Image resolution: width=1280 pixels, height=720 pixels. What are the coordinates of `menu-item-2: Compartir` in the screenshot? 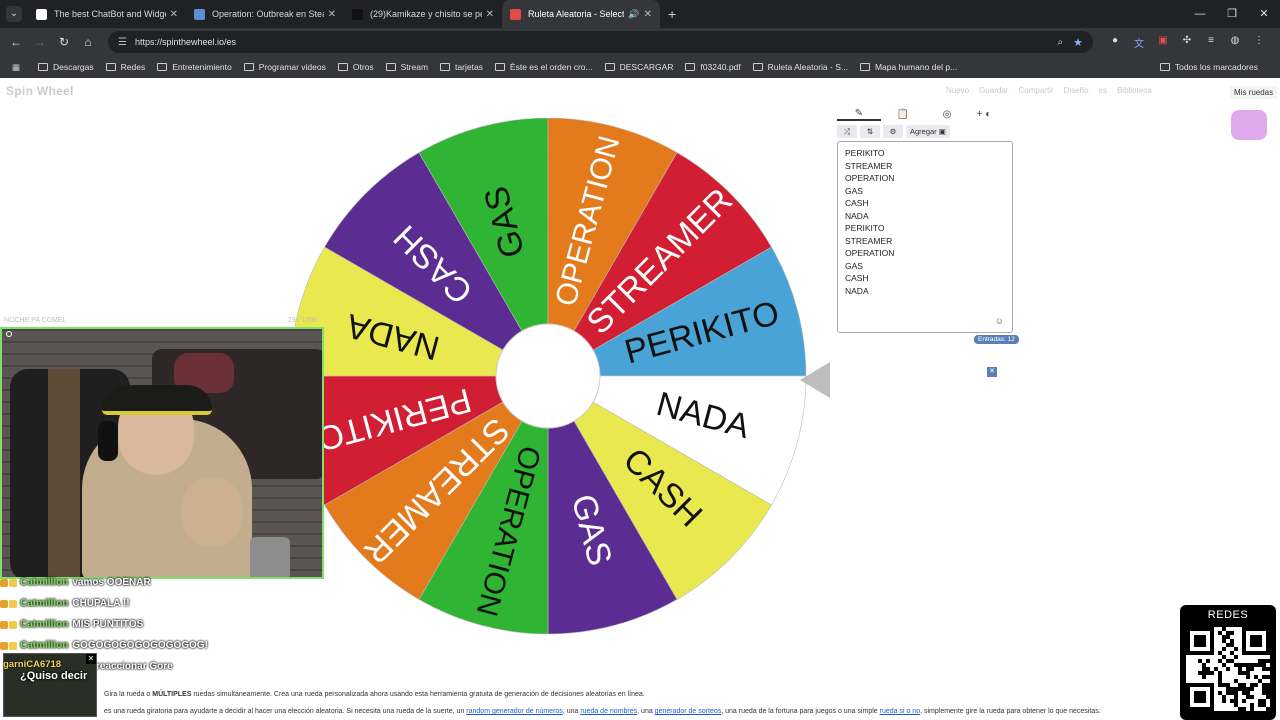 It's located at (1035, 90).